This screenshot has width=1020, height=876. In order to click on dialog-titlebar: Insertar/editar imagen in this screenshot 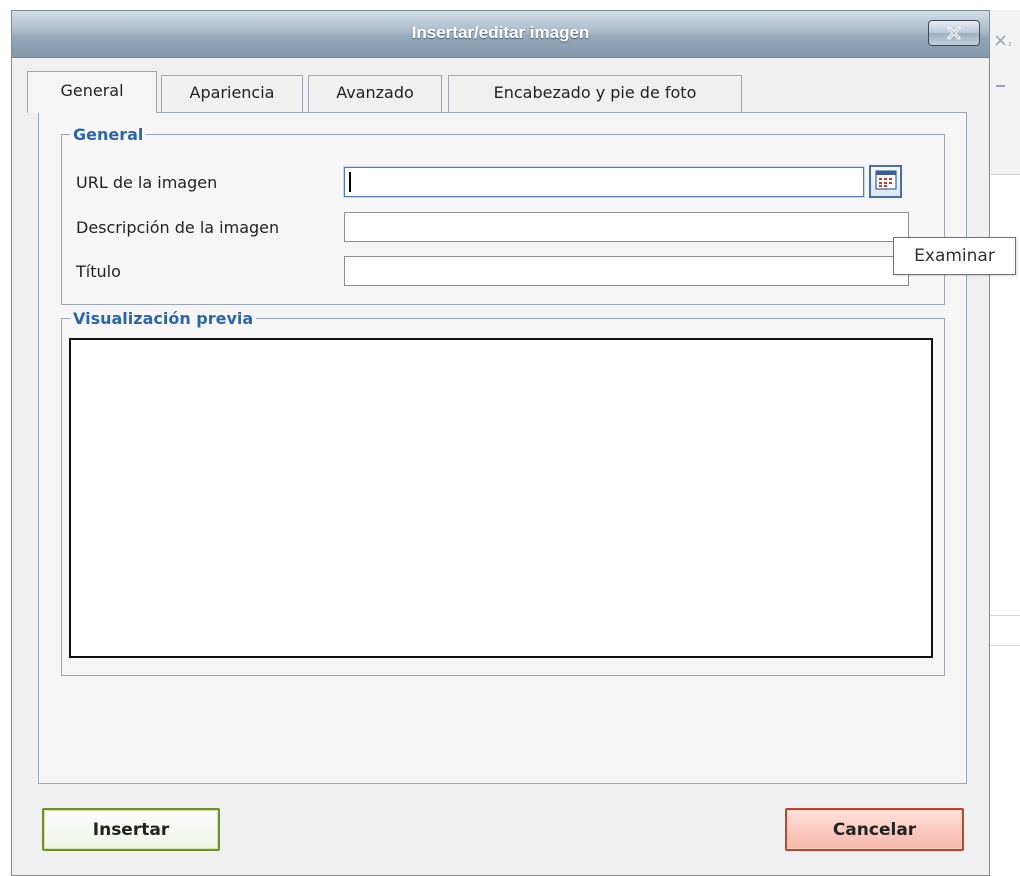, I will do `click(500, 34)`.